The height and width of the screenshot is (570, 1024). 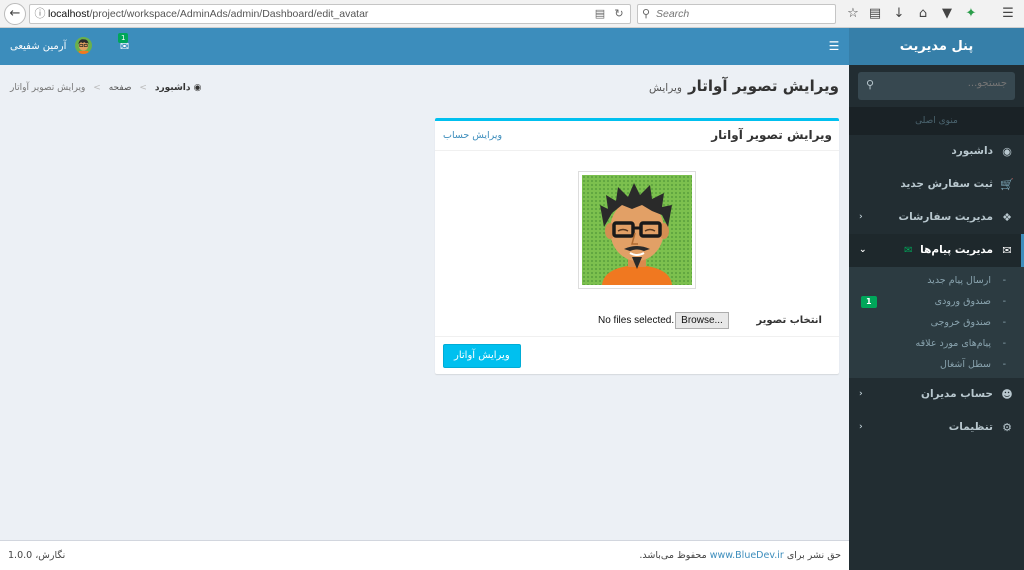 I want to click on user-circle-icon: ☻, so click(x=1007, y=394).